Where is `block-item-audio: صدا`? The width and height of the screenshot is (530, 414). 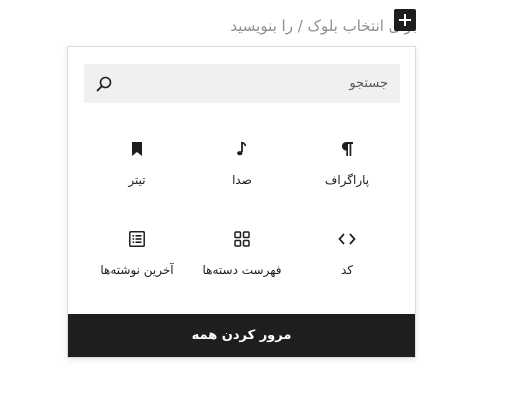 block-item-audio: صدا is located at coordinates (242, 165).